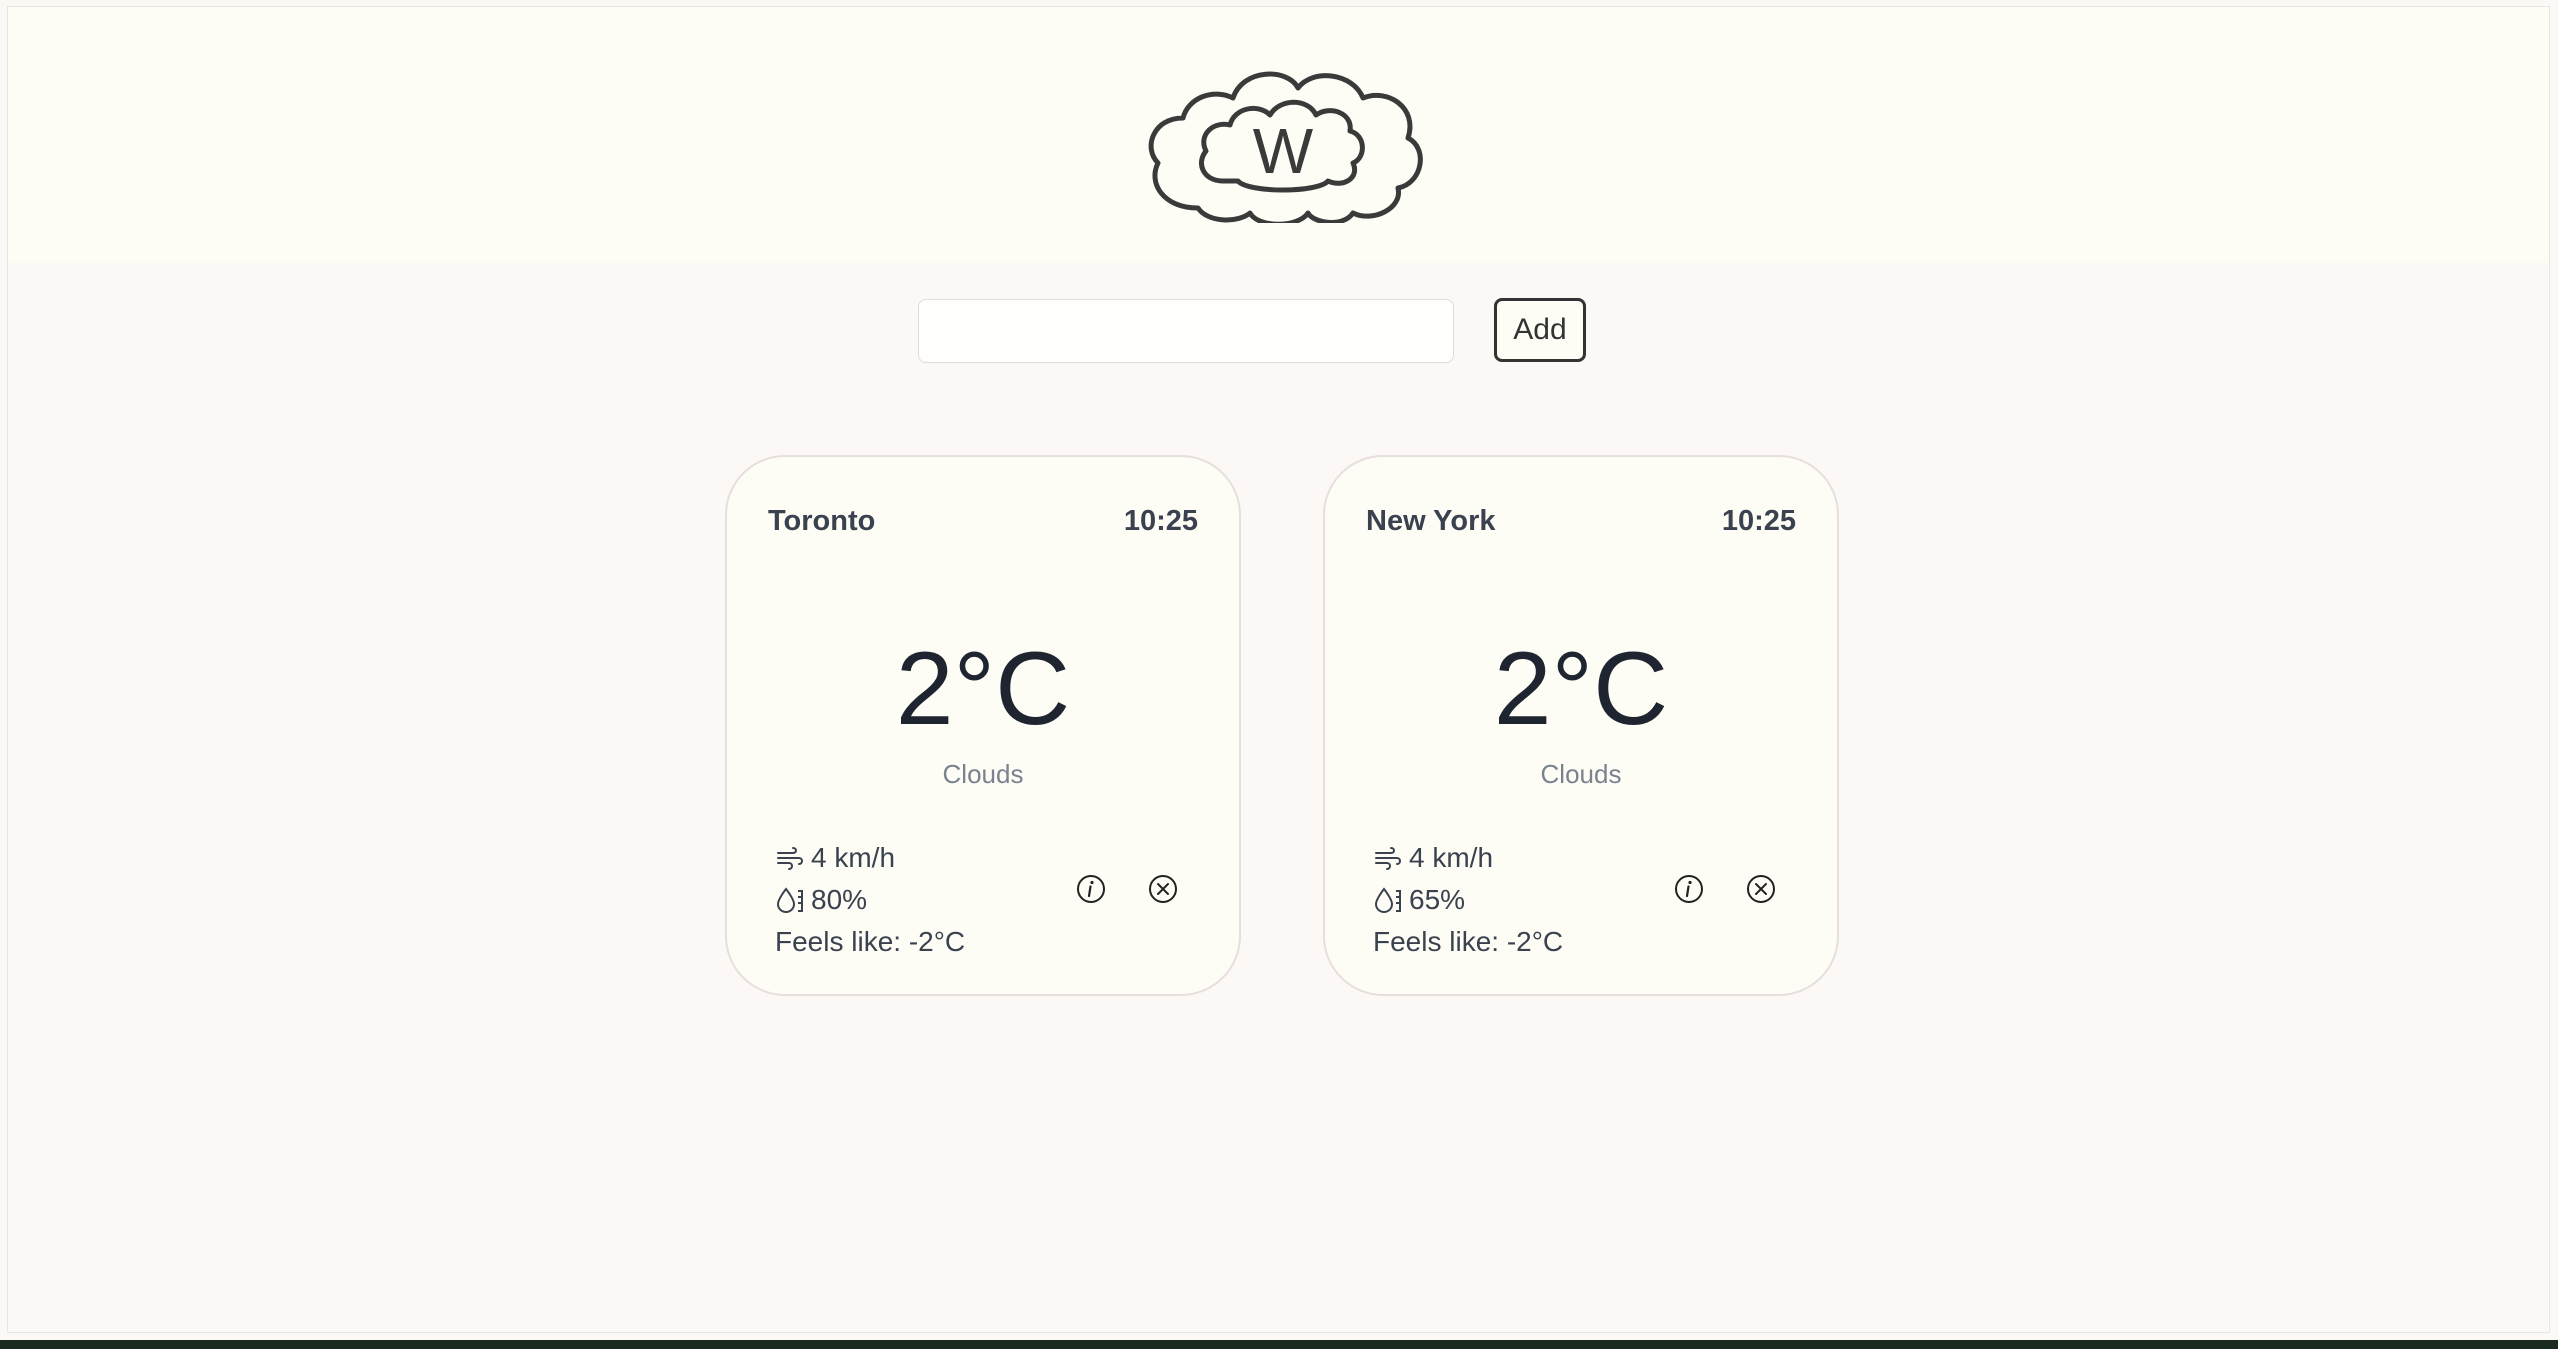 This screenshot has width=2558, height=1349. Describe the element at coordinates (1431, 521) in the screenshot. I see `city-name: New York` at that location.